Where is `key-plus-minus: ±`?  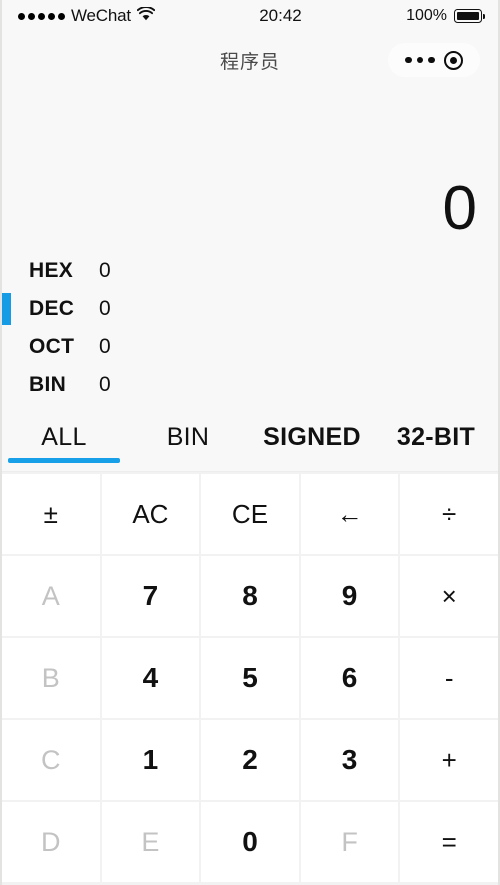 key-plus-minus: ± is located at coordinates (51, 514).